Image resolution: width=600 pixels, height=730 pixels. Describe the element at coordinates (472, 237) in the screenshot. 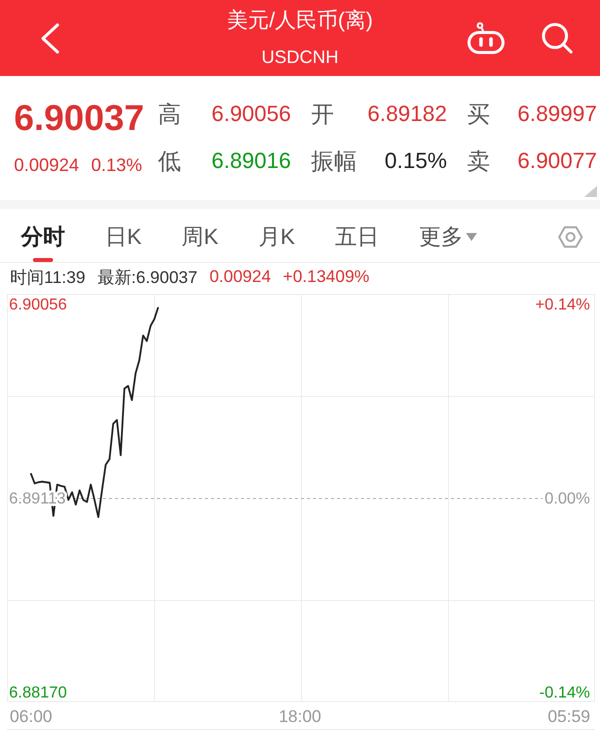

I see `caret-icon` at that location.